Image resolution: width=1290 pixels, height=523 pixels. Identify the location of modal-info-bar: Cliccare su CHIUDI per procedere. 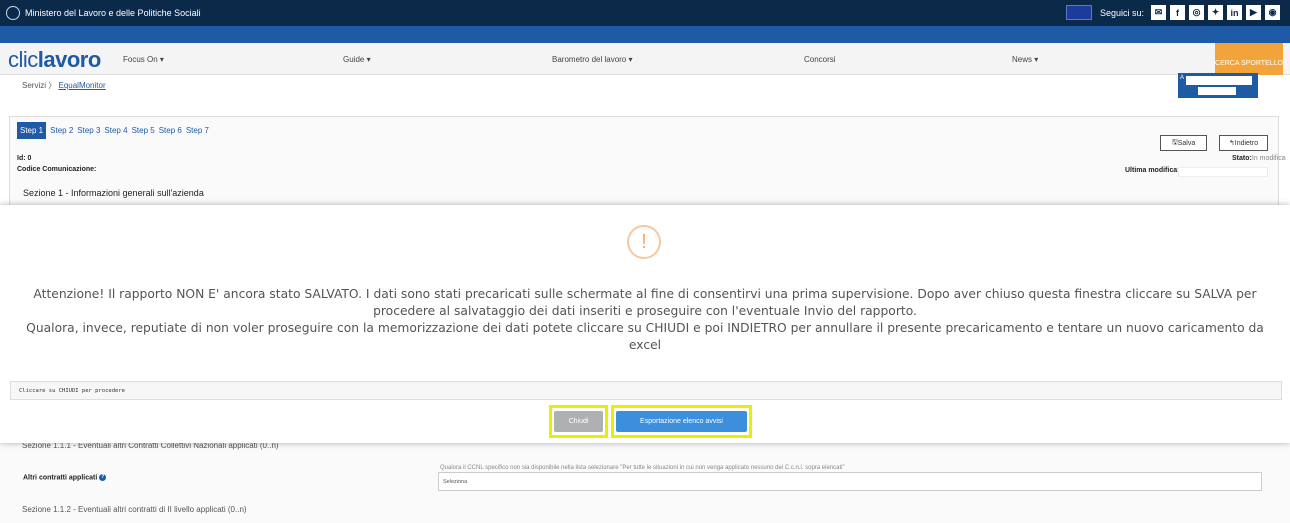
(646, 390).